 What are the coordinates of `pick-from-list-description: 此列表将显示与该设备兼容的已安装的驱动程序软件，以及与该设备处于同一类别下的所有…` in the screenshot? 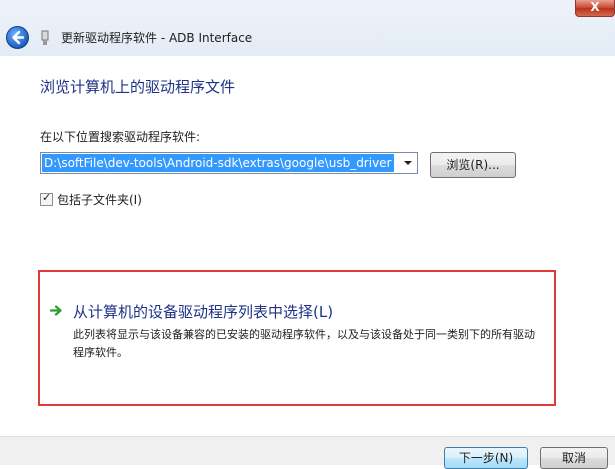 It's located at (304, 343).